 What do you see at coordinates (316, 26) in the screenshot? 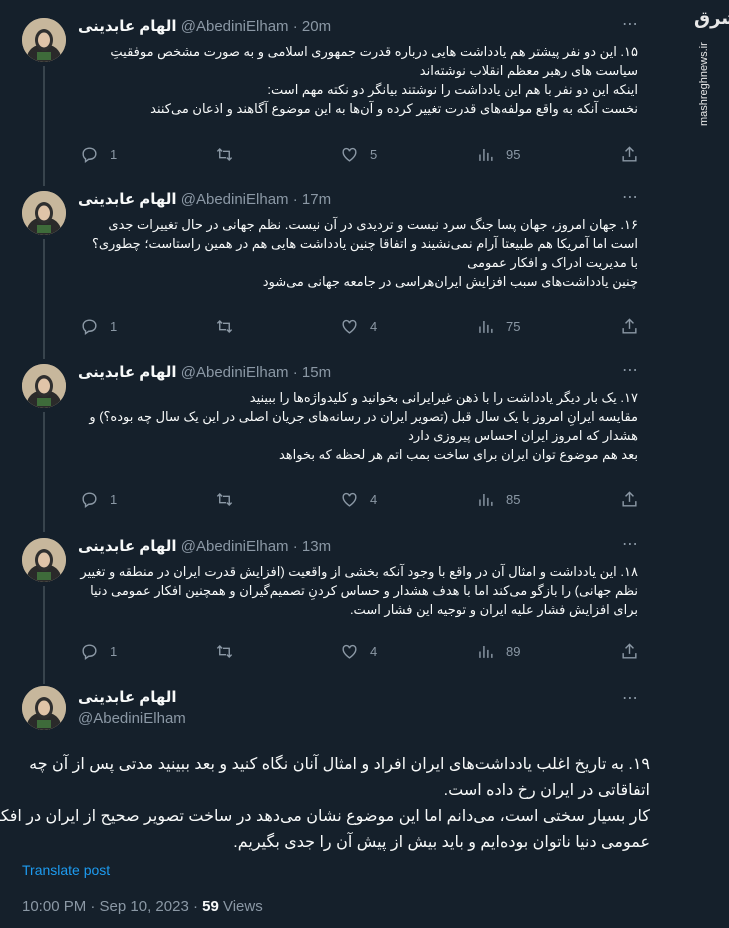
I see `tweet-time: 20m` at bounding box center [316, 26].